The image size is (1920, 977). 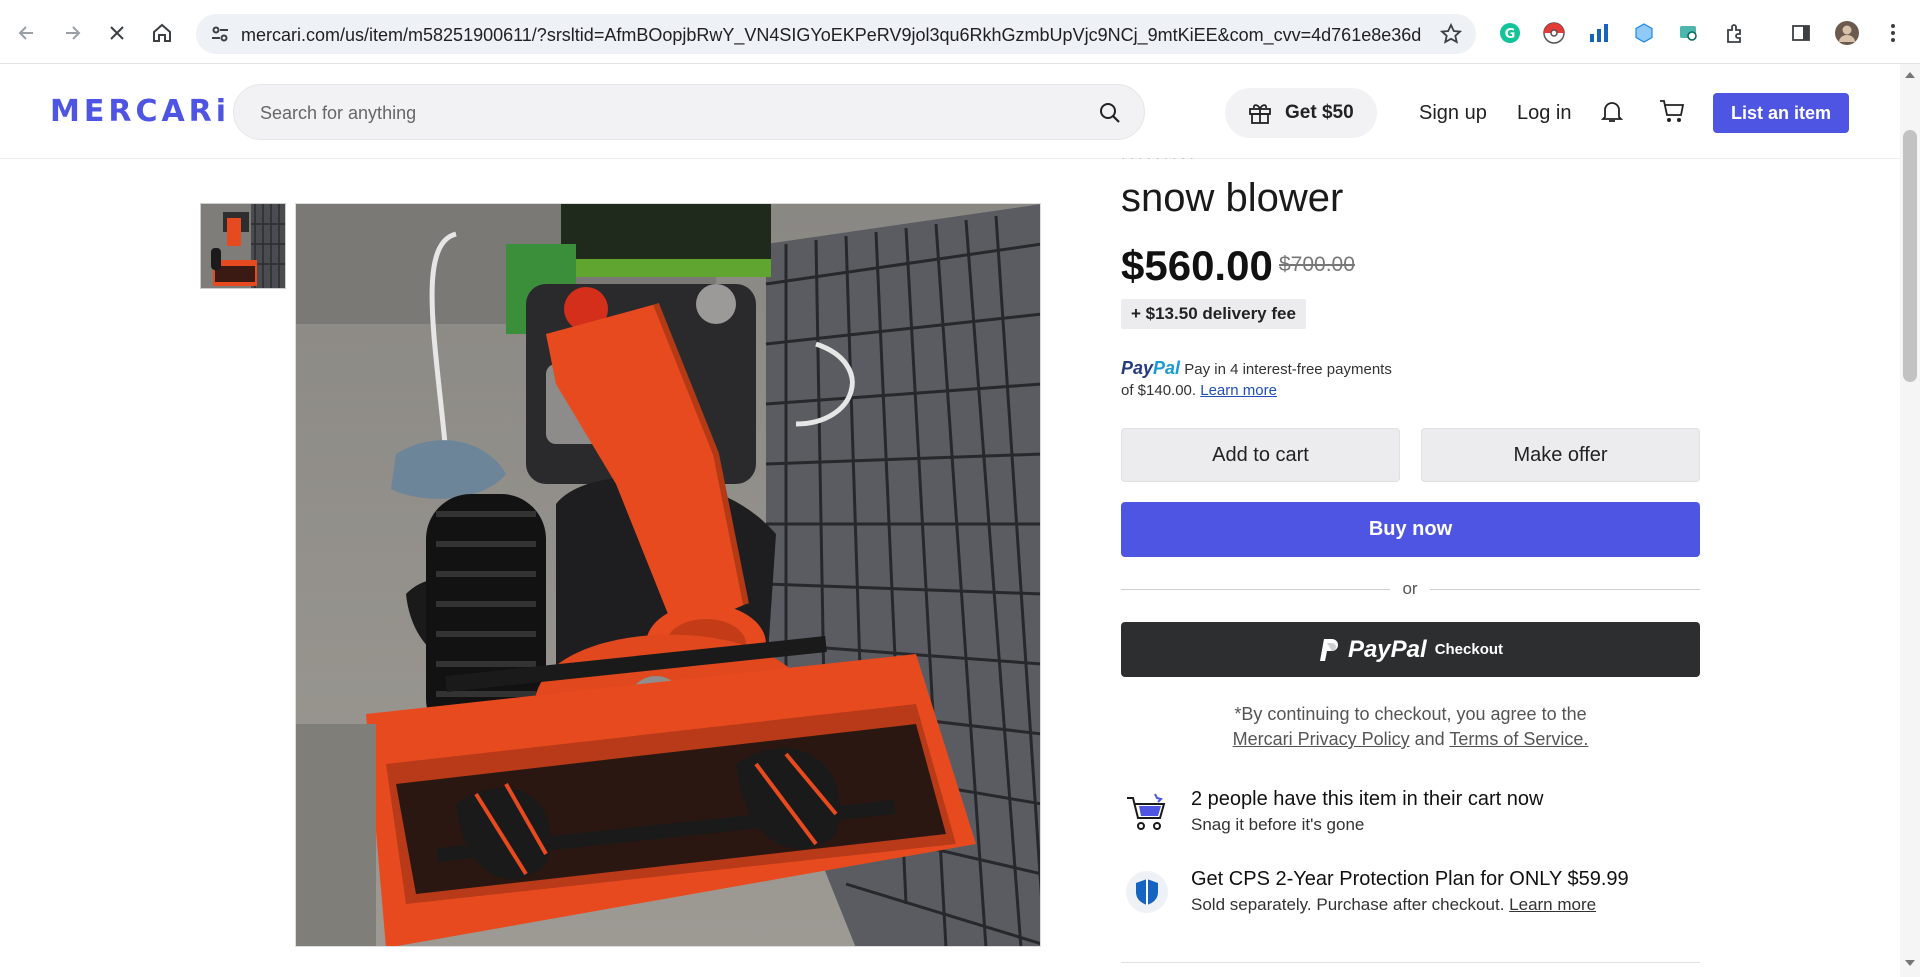 What do you see at coordinates (1232, 198) in the screenshot?
I see `product-title: snow blower` at bounding box center [1232, 198].